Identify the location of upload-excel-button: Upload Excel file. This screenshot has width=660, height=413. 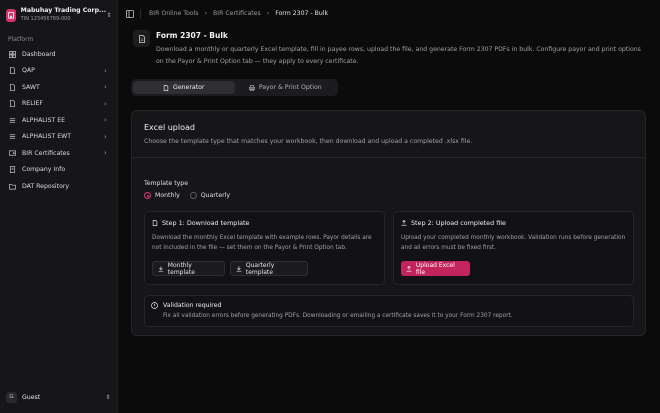
(435, 268).